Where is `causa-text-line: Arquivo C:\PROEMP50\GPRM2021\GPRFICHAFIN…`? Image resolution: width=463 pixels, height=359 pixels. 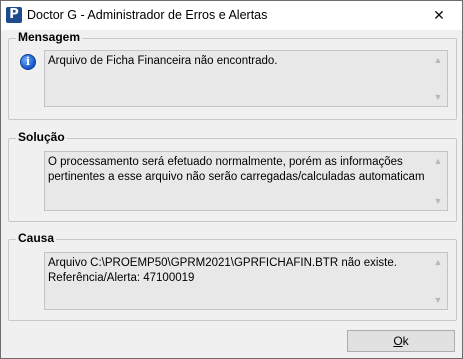
causa-text-line: Arquivo C:\PROEMP50\GPRM2021\GPRFICHAFIN… is located at coordinates (222, 263).